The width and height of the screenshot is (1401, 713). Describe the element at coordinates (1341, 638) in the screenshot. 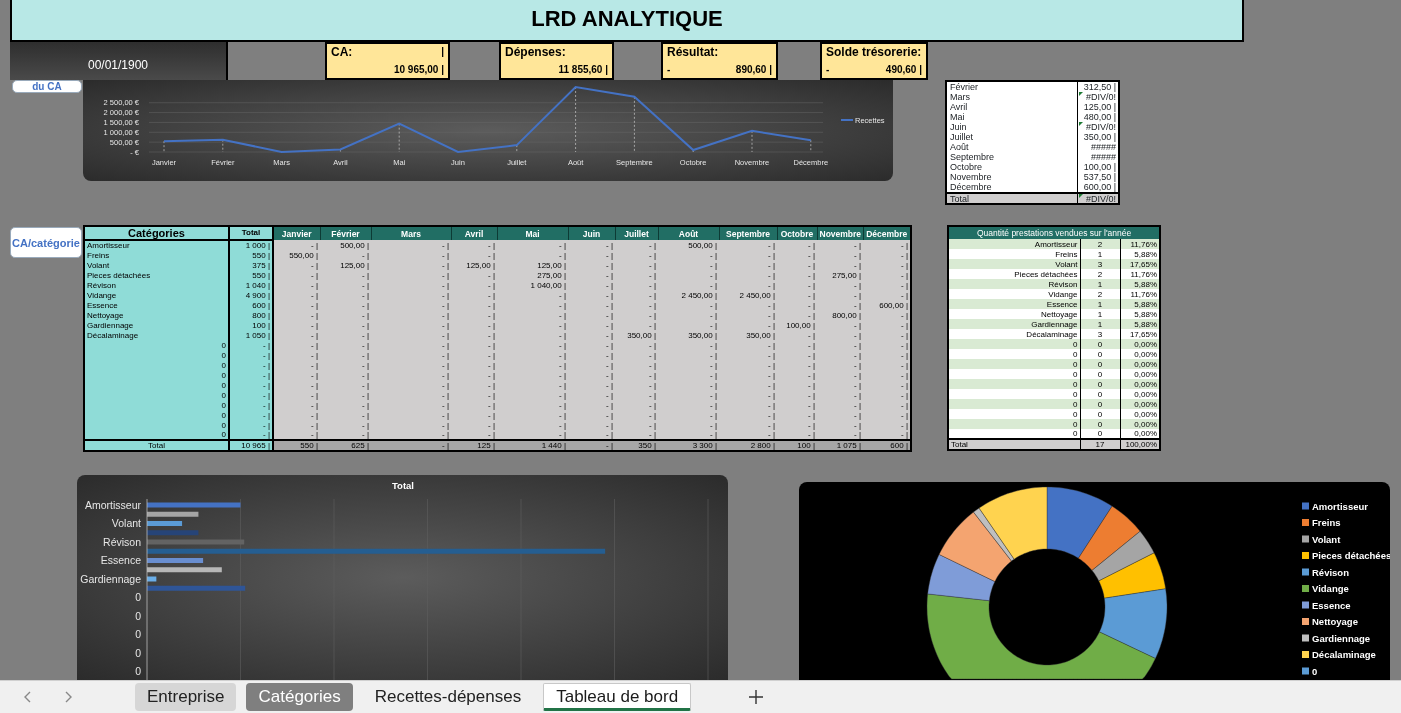

I see `legend-label: Gardiennage` at that location.